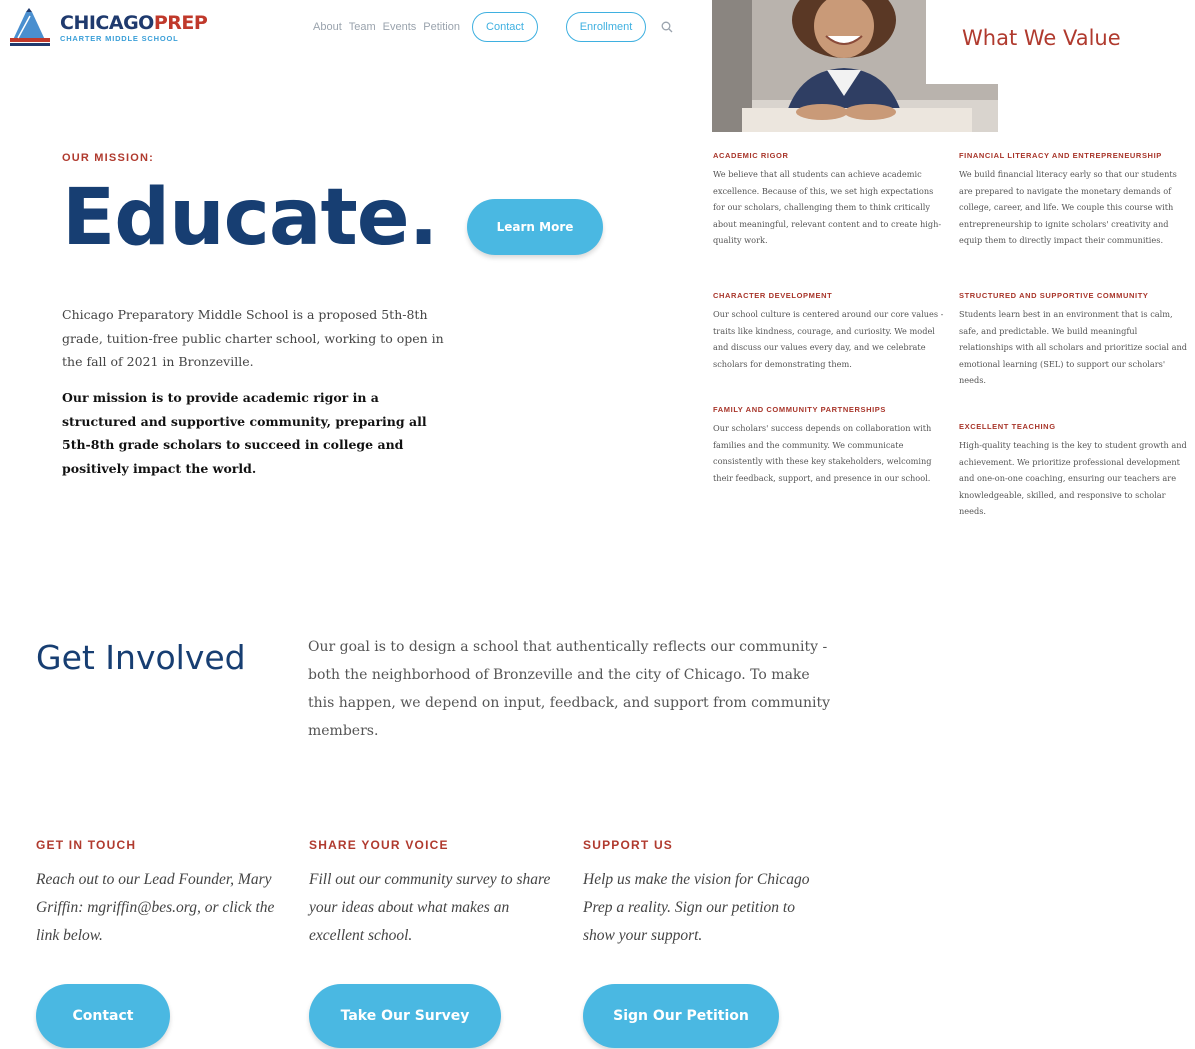 Image resolution: width=1195 pixels, height=1049 pixels. Describe the element at coordinates (119, 38) in the screenshot. I see `logo-subtitle: CHARTER MIDDLE SCHOOL` at that location.